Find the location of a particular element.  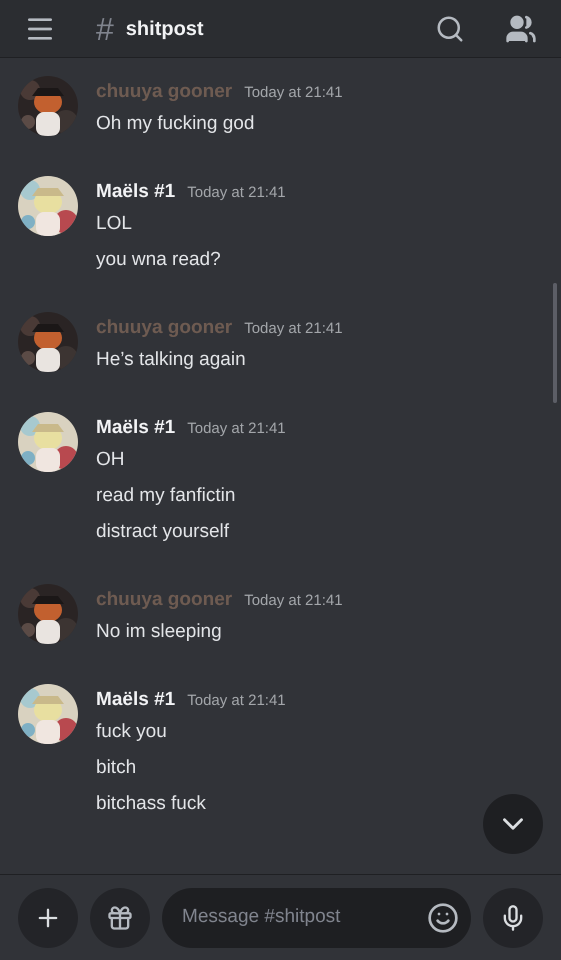

members-icon is located at coordinates (521, 28).